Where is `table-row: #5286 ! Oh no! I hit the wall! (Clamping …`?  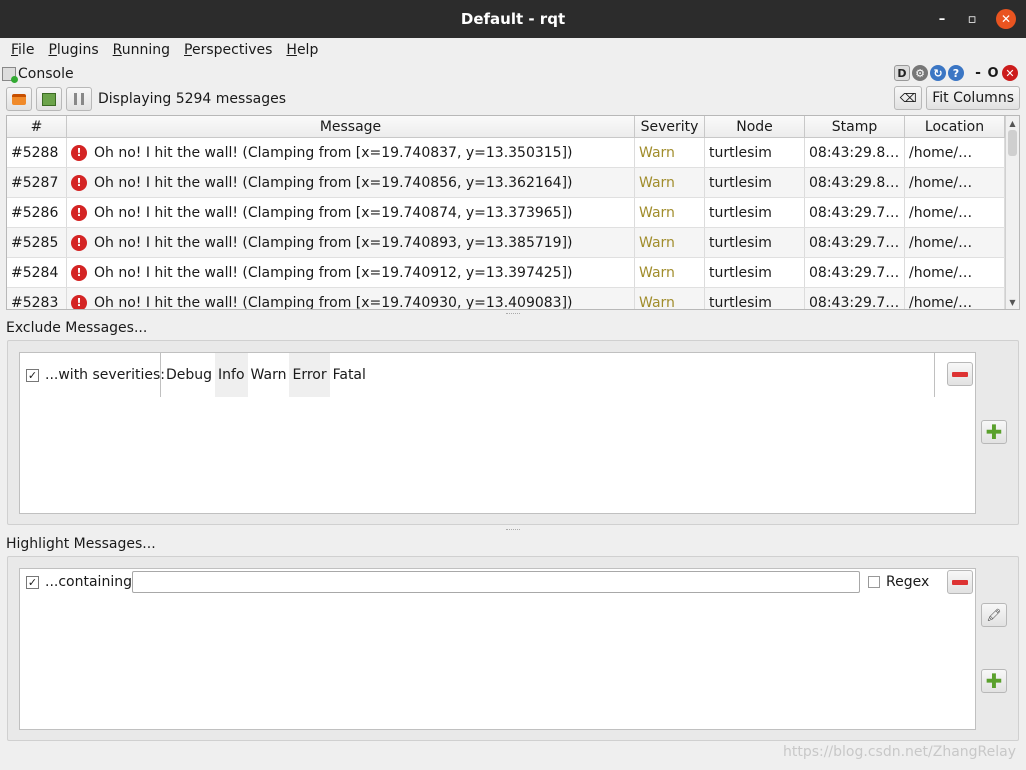
table-row: #5286 ! Oh no! I hit the wall! (Clamping … is located at coordinates (513, 213).